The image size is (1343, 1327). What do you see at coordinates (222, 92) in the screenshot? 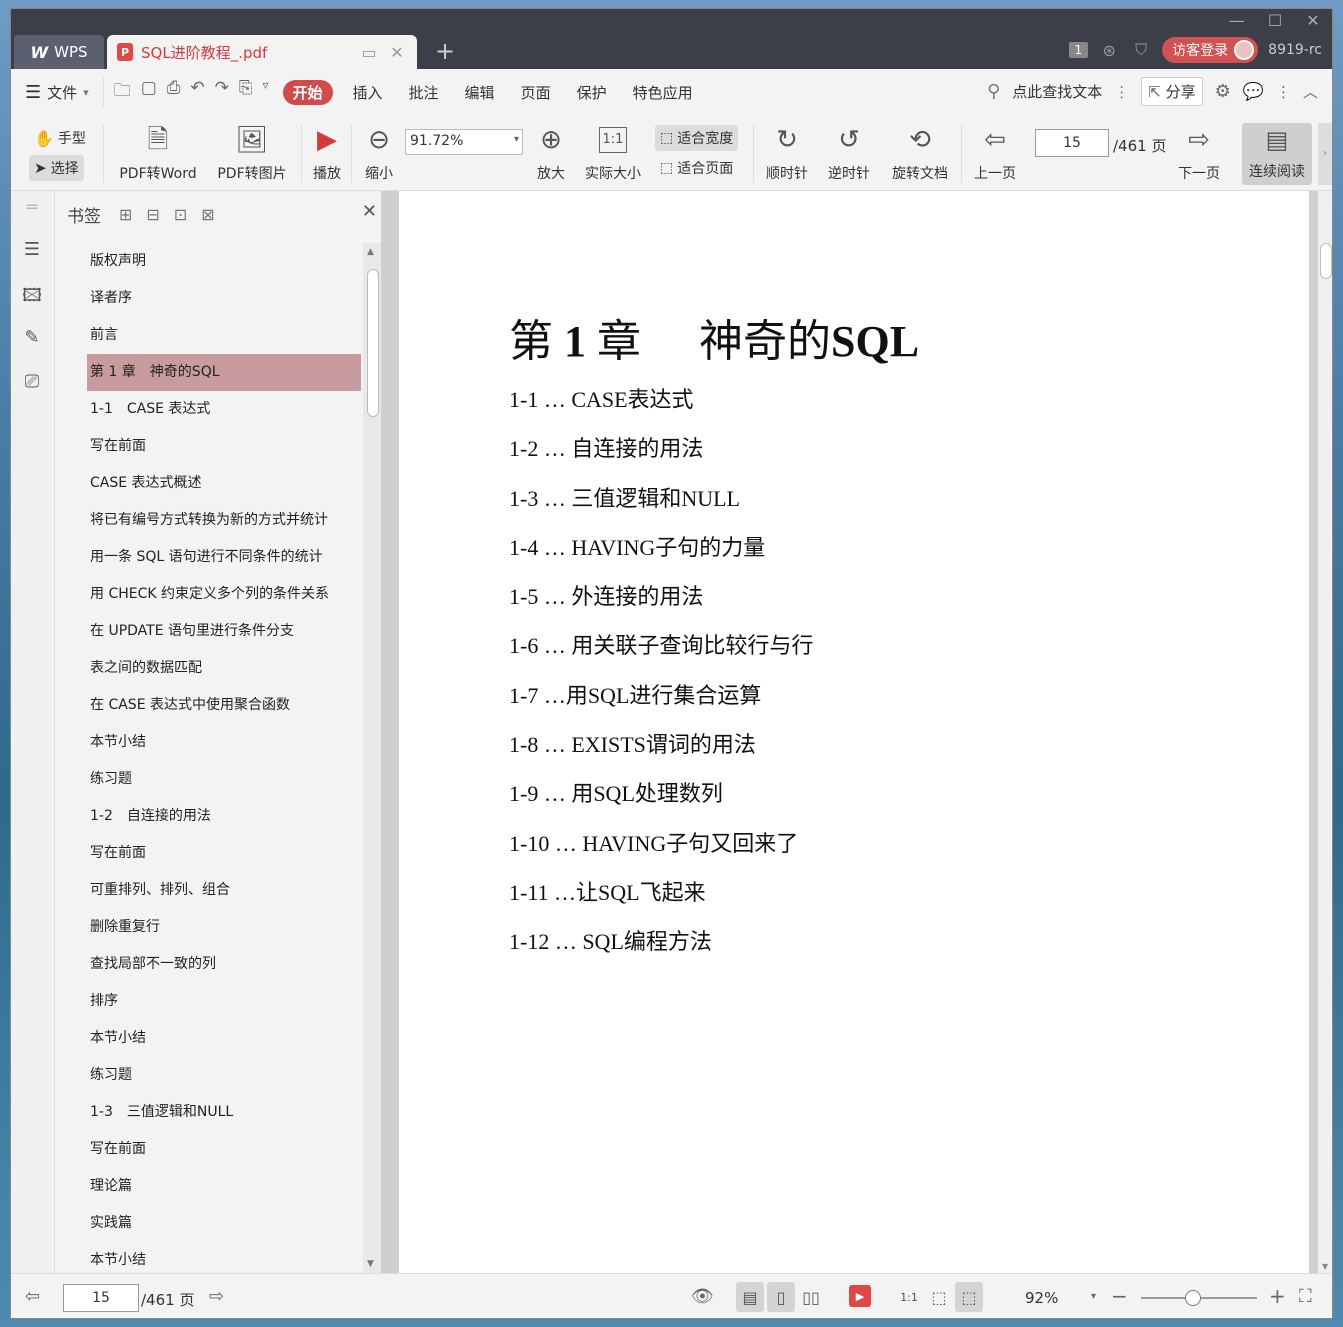
I see `redo-icon: ↷` at bounding box center [222, 92].